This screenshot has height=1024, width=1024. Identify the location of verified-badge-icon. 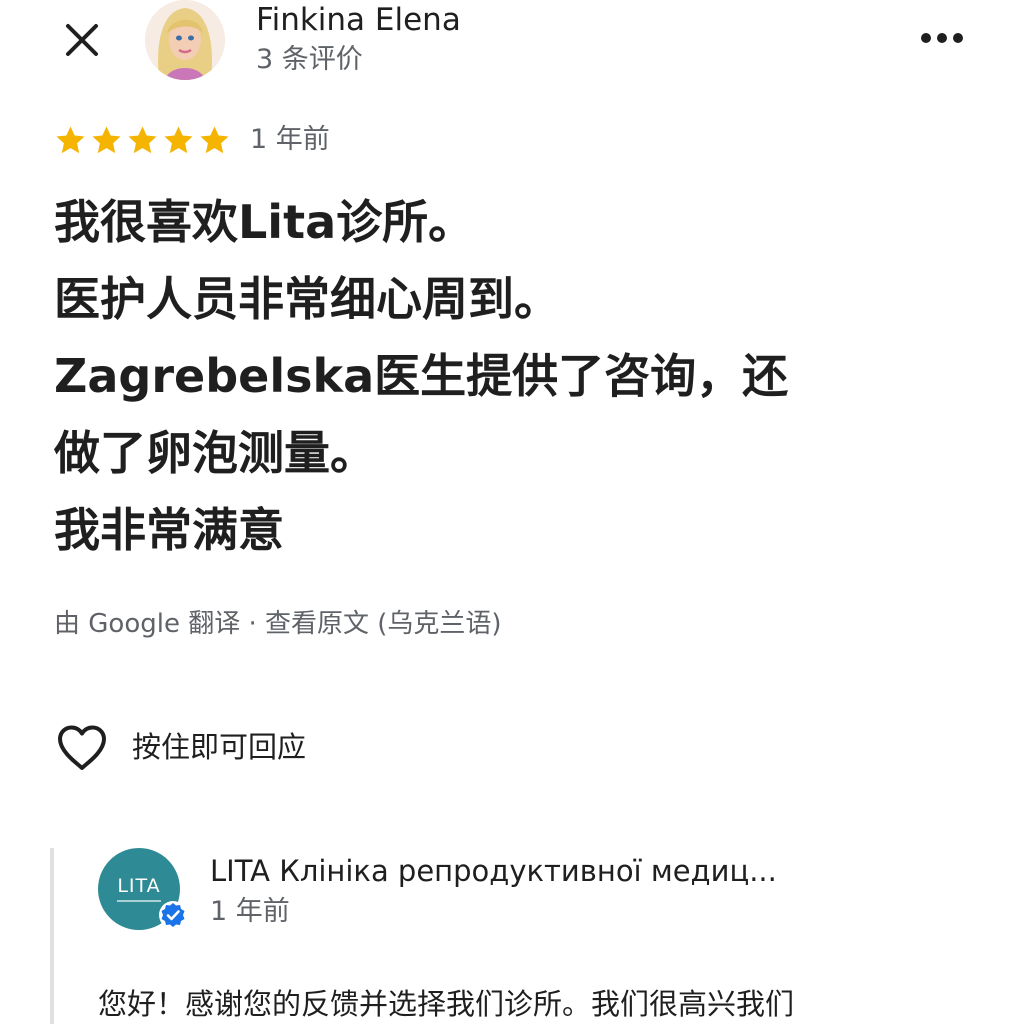
(173, 915).